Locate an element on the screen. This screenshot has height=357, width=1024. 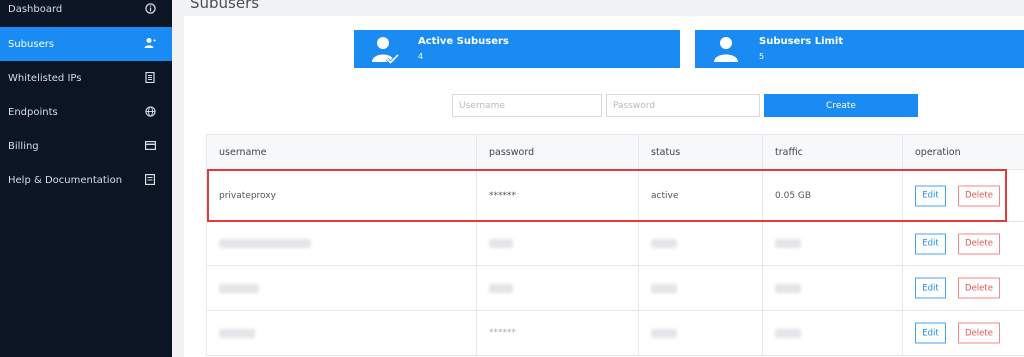
globe-icon is located at coordinates (150, 111).